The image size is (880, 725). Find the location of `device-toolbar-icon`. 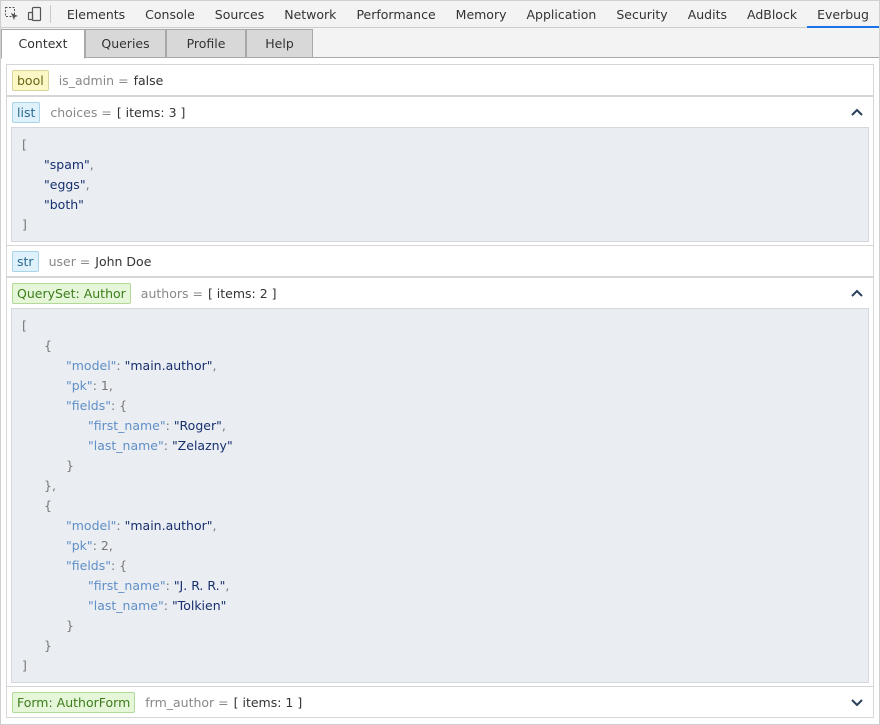

device-toolbar-icon is located at coordinates (35, 14).